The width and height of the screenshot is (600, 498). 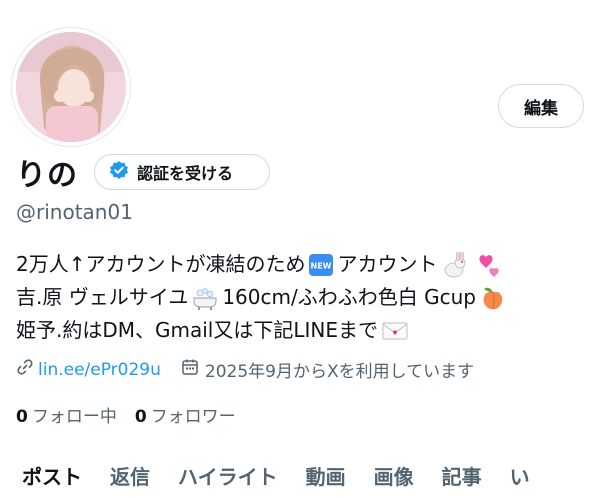 I want to click on new-badge-icon: NEW, so click(x=321, y=265).